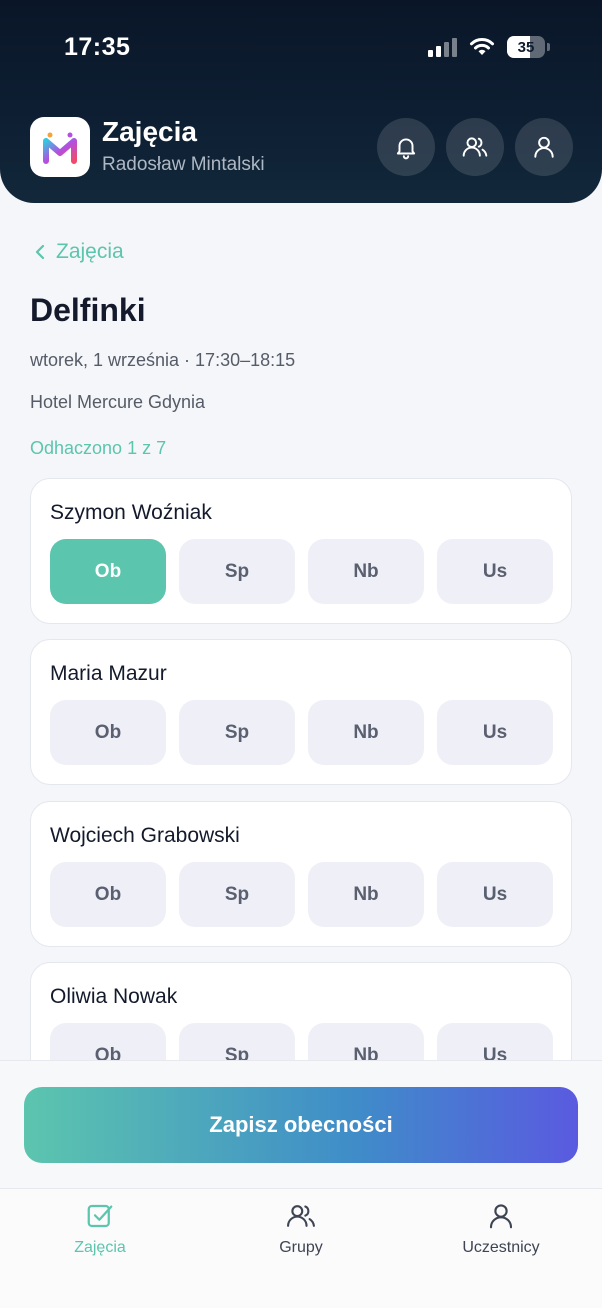 The image size is (602, 1308). I want to click on header-title: Zajęcia, so click(149, 131).